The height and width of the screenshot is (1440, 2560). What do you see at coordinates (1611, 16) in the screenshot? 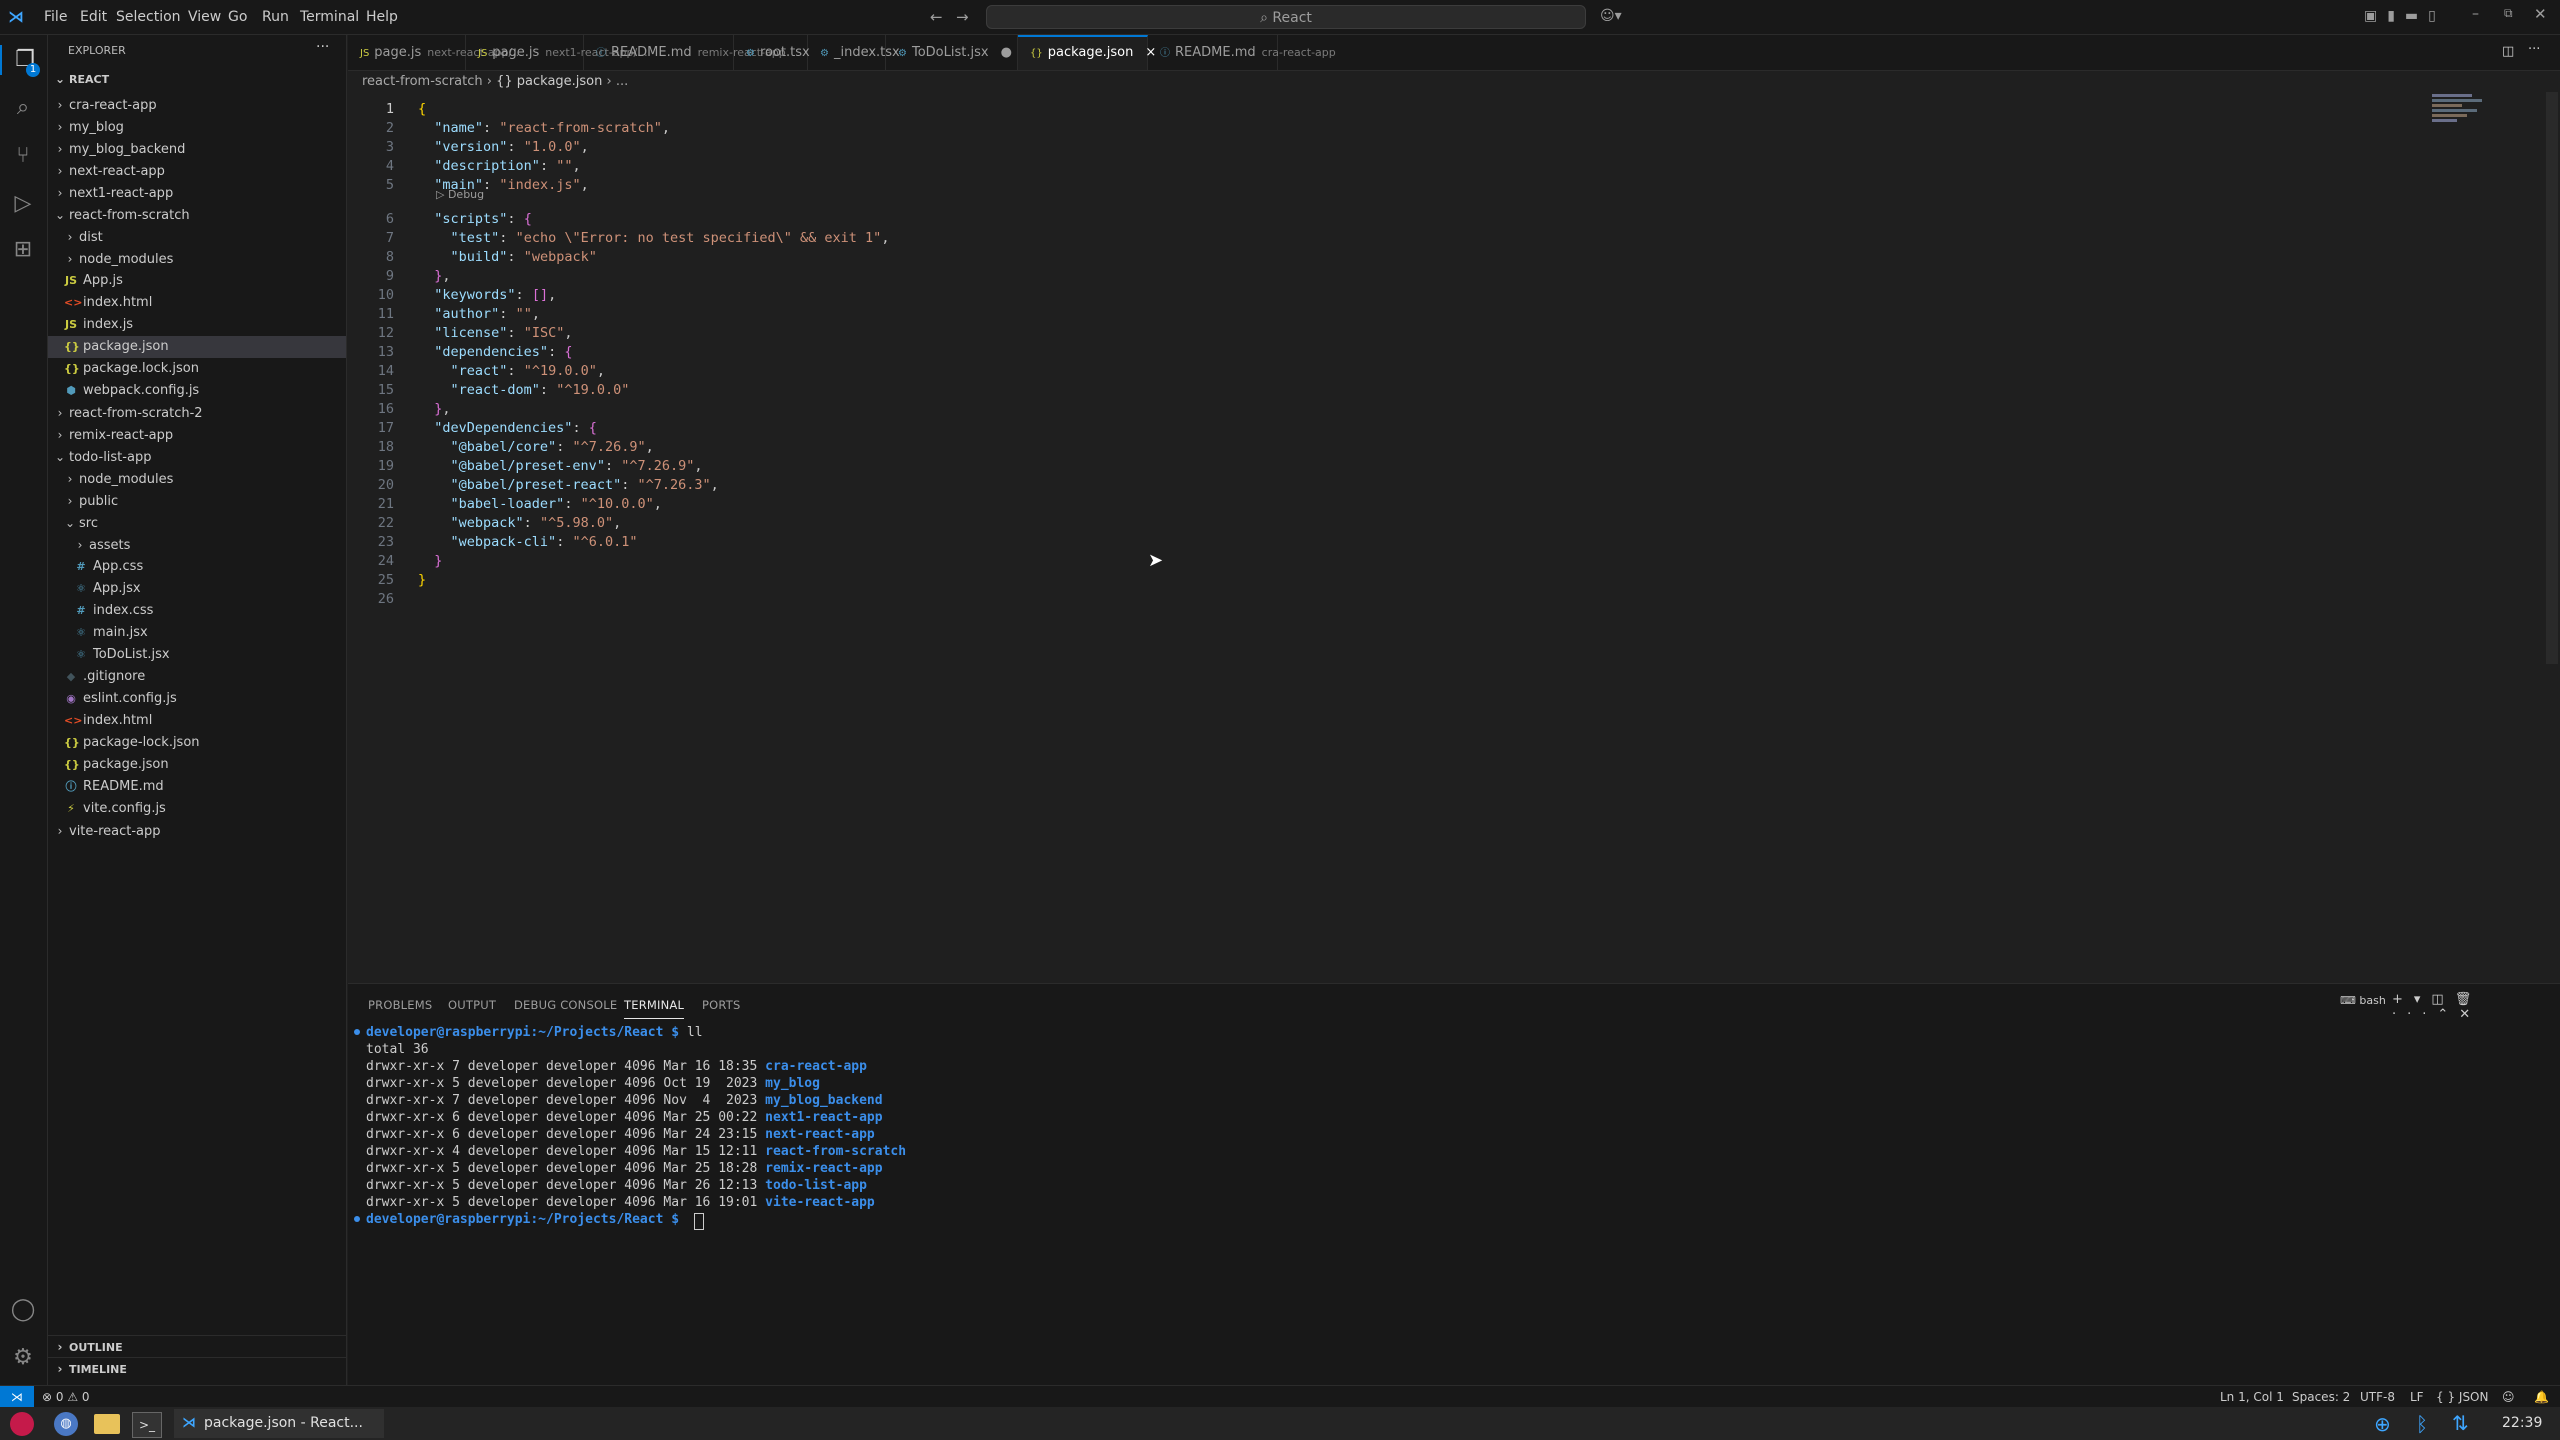
I see `copilot-icon: ☺▾` at bounding box center [1611, 16].